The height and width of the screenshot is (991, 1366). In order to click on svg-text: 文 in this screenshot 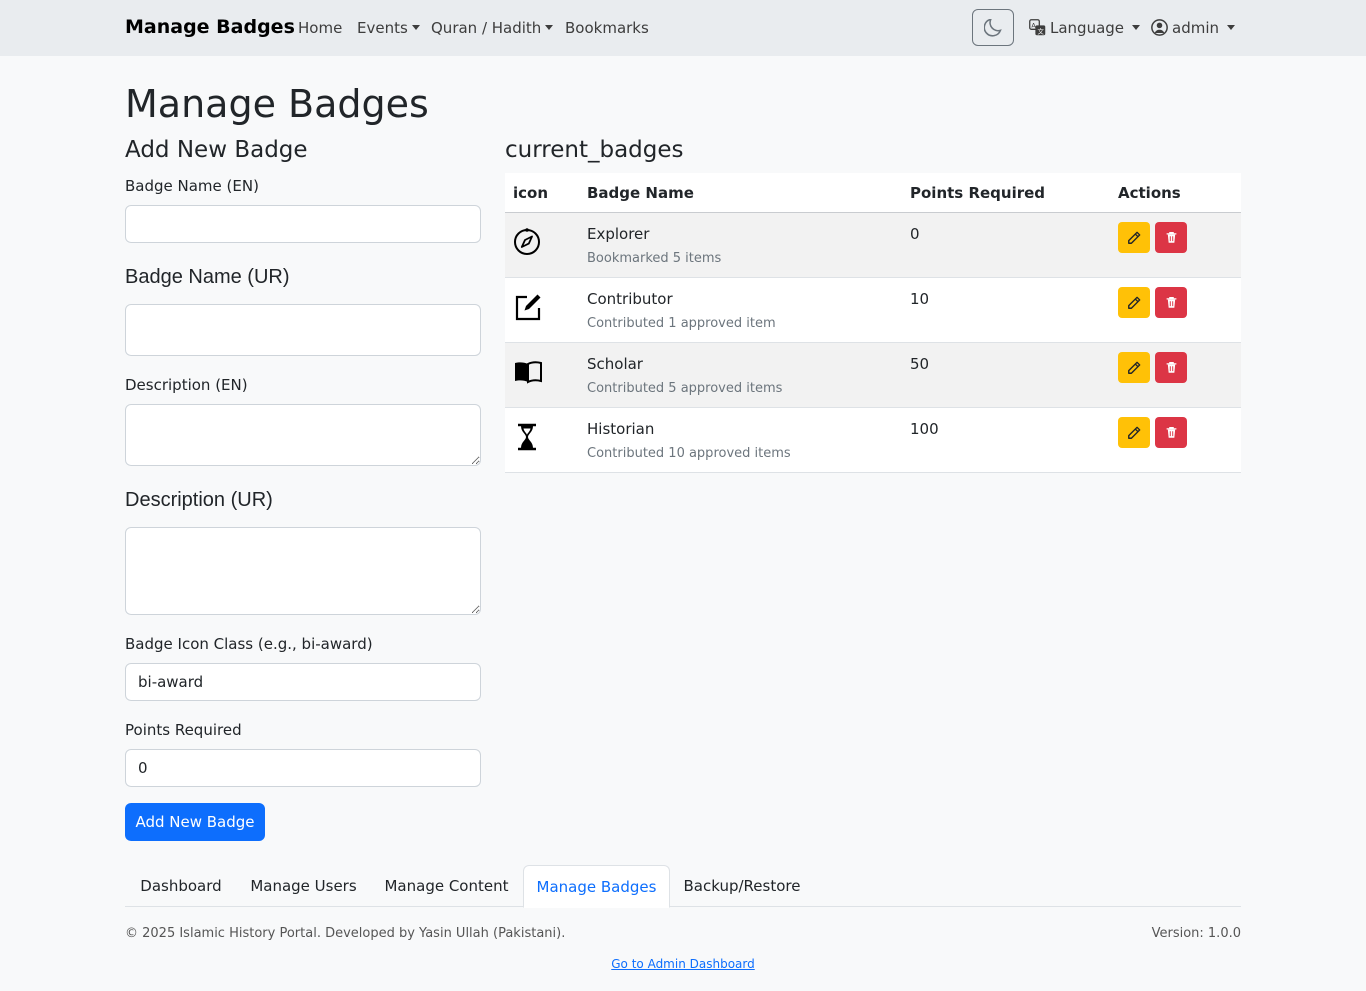, I will do `click(1041, 30)`.